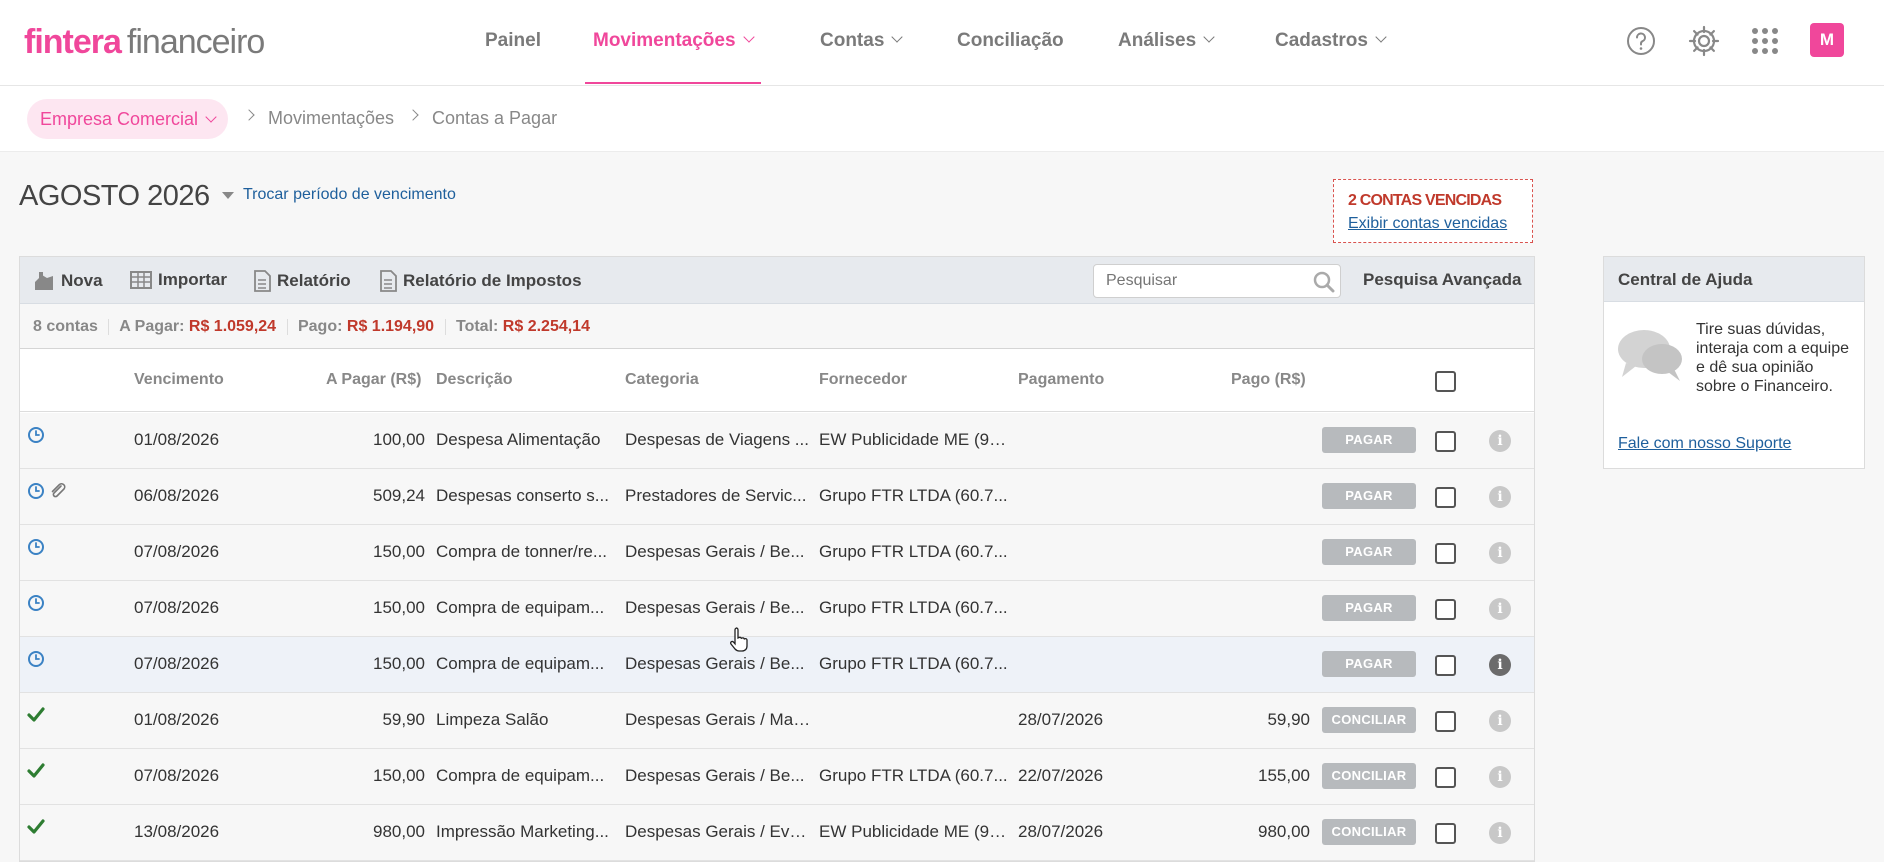  What do you see at coordinates (1268, 380) in the screenshot?
I see `col-pago: Pago (R$)` at bounding box center [1268, 380].